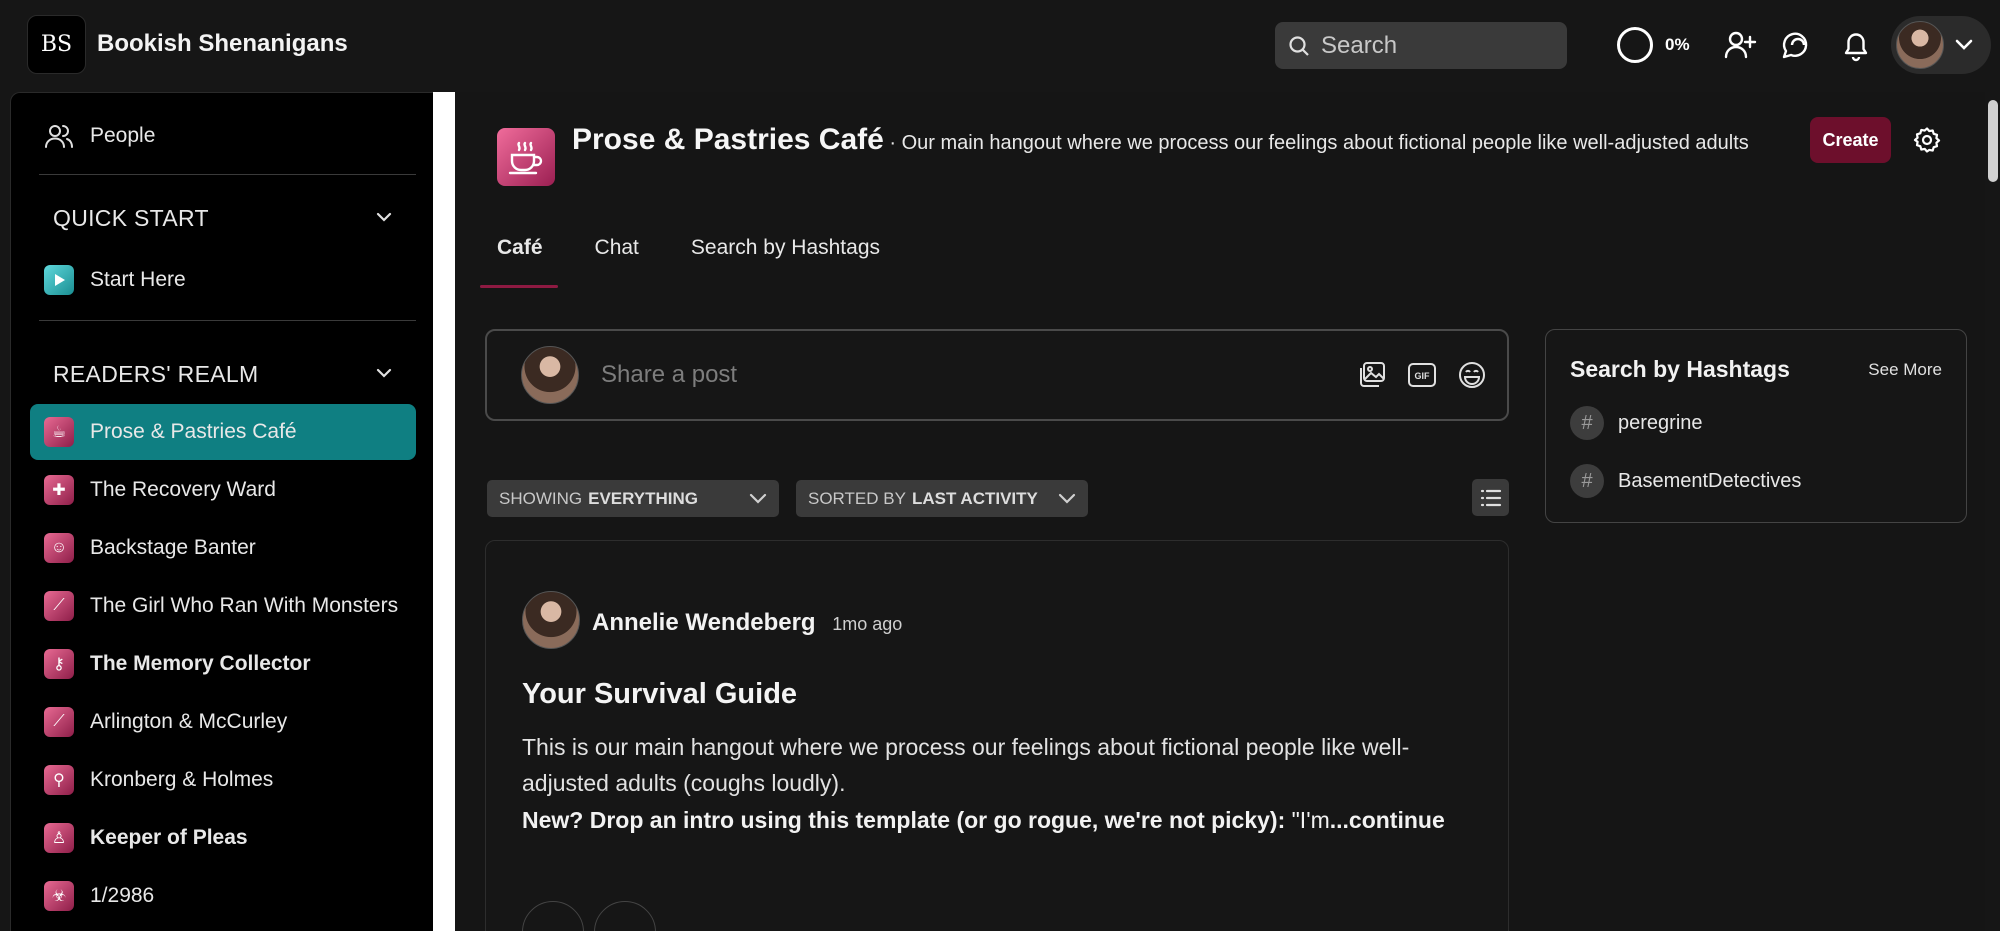 The image size is (2000, 931). Describe the element at coordinates (59, 548) in the screenshot. I see `theater-mask-icon: ☺` at that location.